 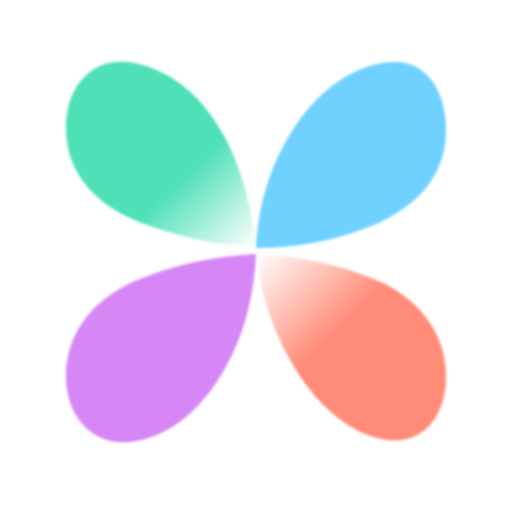 I want to click on petal-top-left, so click(x=161, y=154).